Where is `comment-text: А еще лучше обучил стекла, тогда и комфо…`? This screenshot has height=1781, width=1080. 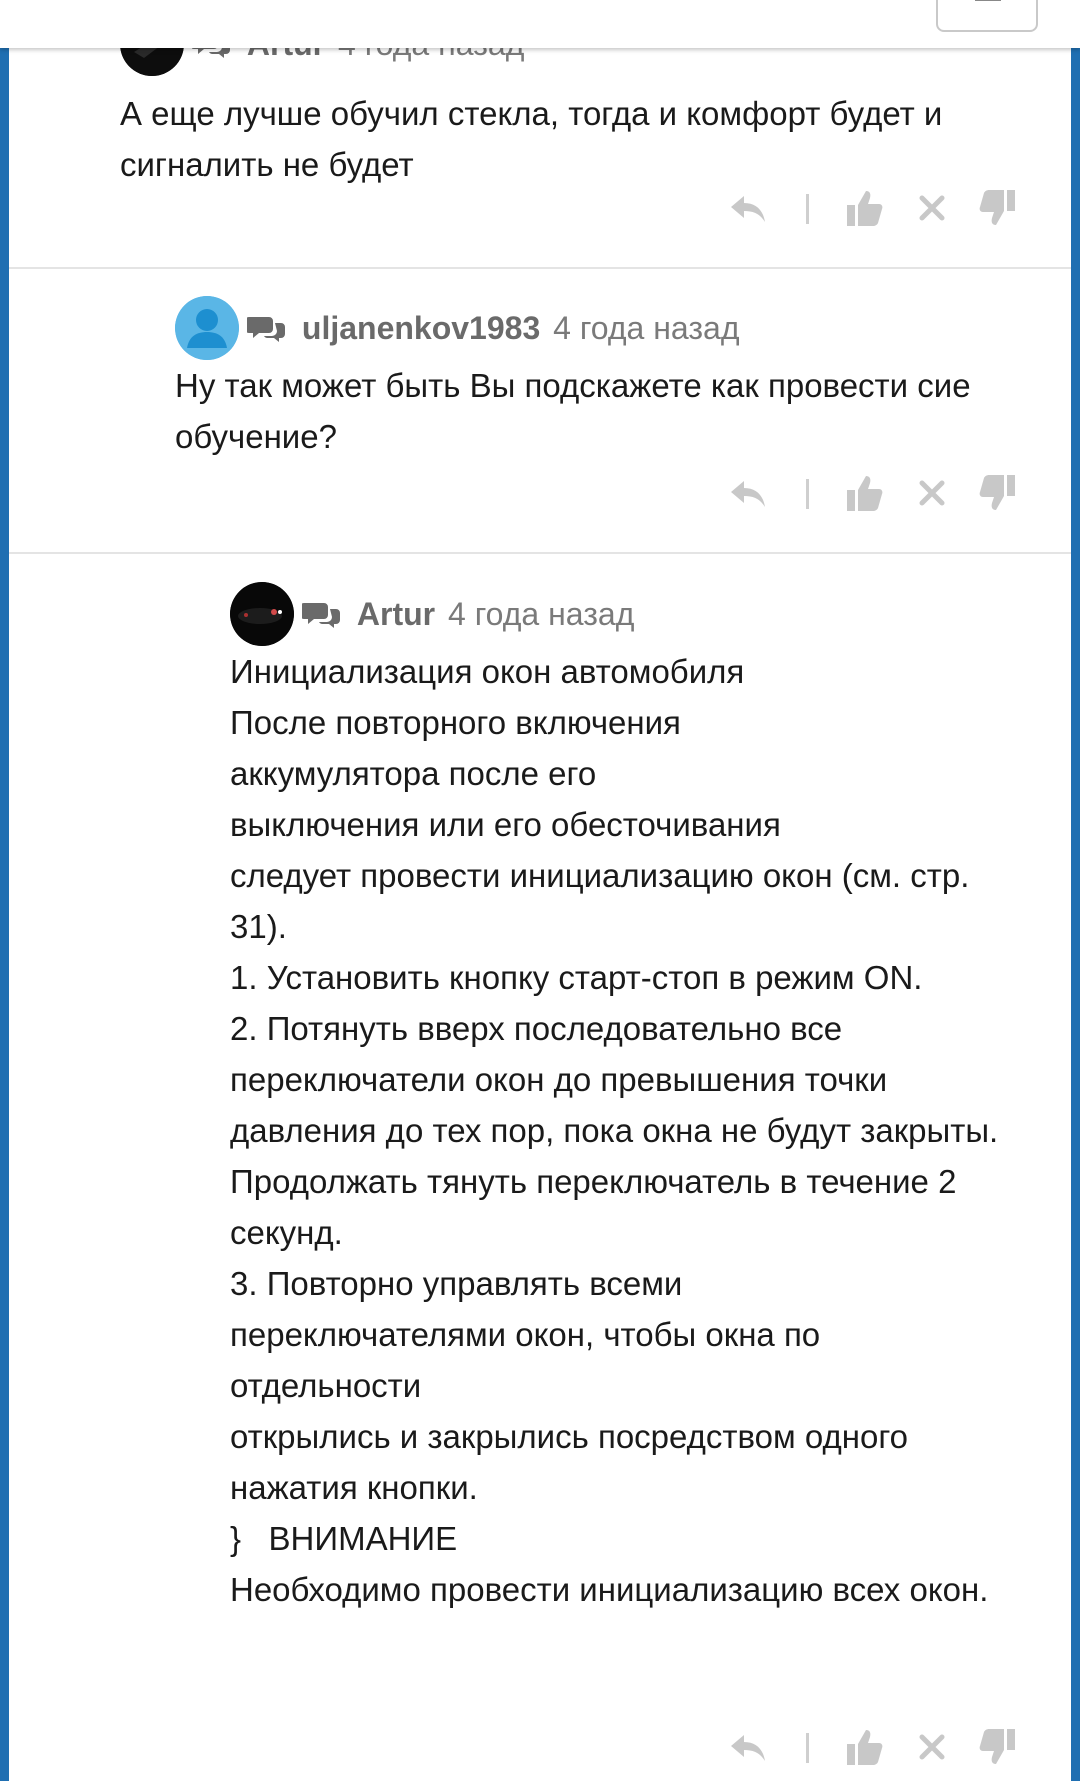
comment-text: А еще лучше обучил стекла, тогда и комфо… is located at coordinates (536, 139).